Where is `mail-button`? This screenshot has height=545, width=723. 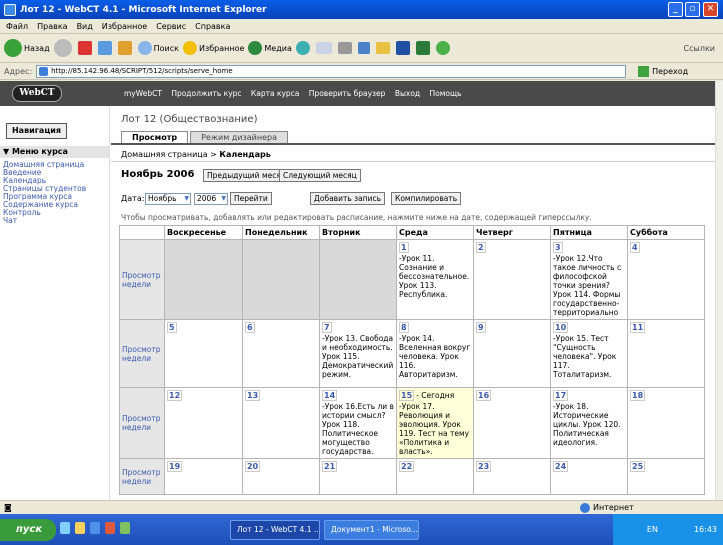
mail-button is located at coordinates (324, 48).